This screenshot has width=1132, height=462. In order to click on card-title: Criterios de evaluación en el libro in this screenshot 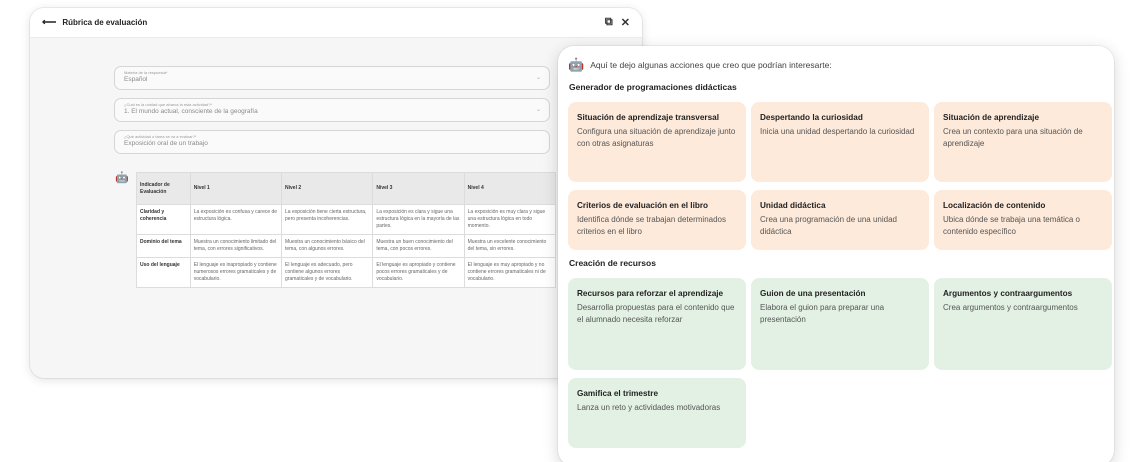, I will do `click(643, 205)`.